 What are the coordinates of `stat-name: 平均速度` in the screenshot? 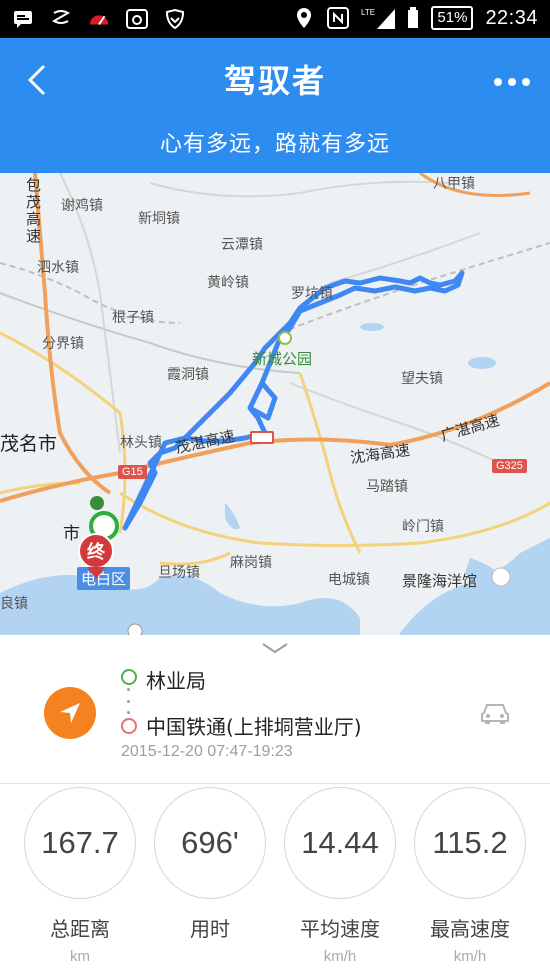 It's located at (340, 929).